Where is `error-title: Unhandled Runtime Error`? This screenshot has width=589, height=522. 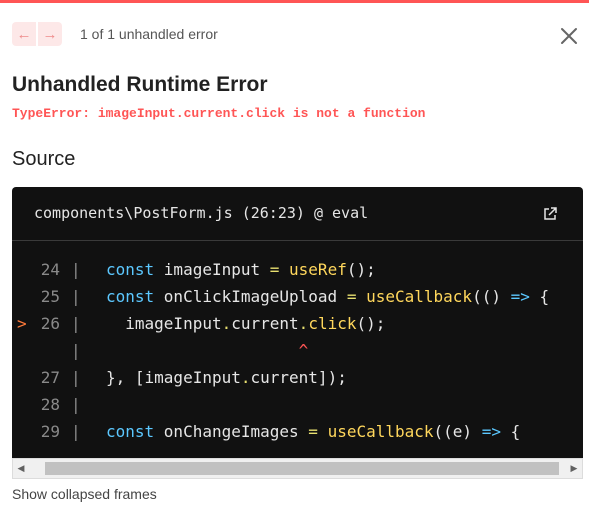 error-title: Unhandled Runtime Error is located at coordinates (140, 84).